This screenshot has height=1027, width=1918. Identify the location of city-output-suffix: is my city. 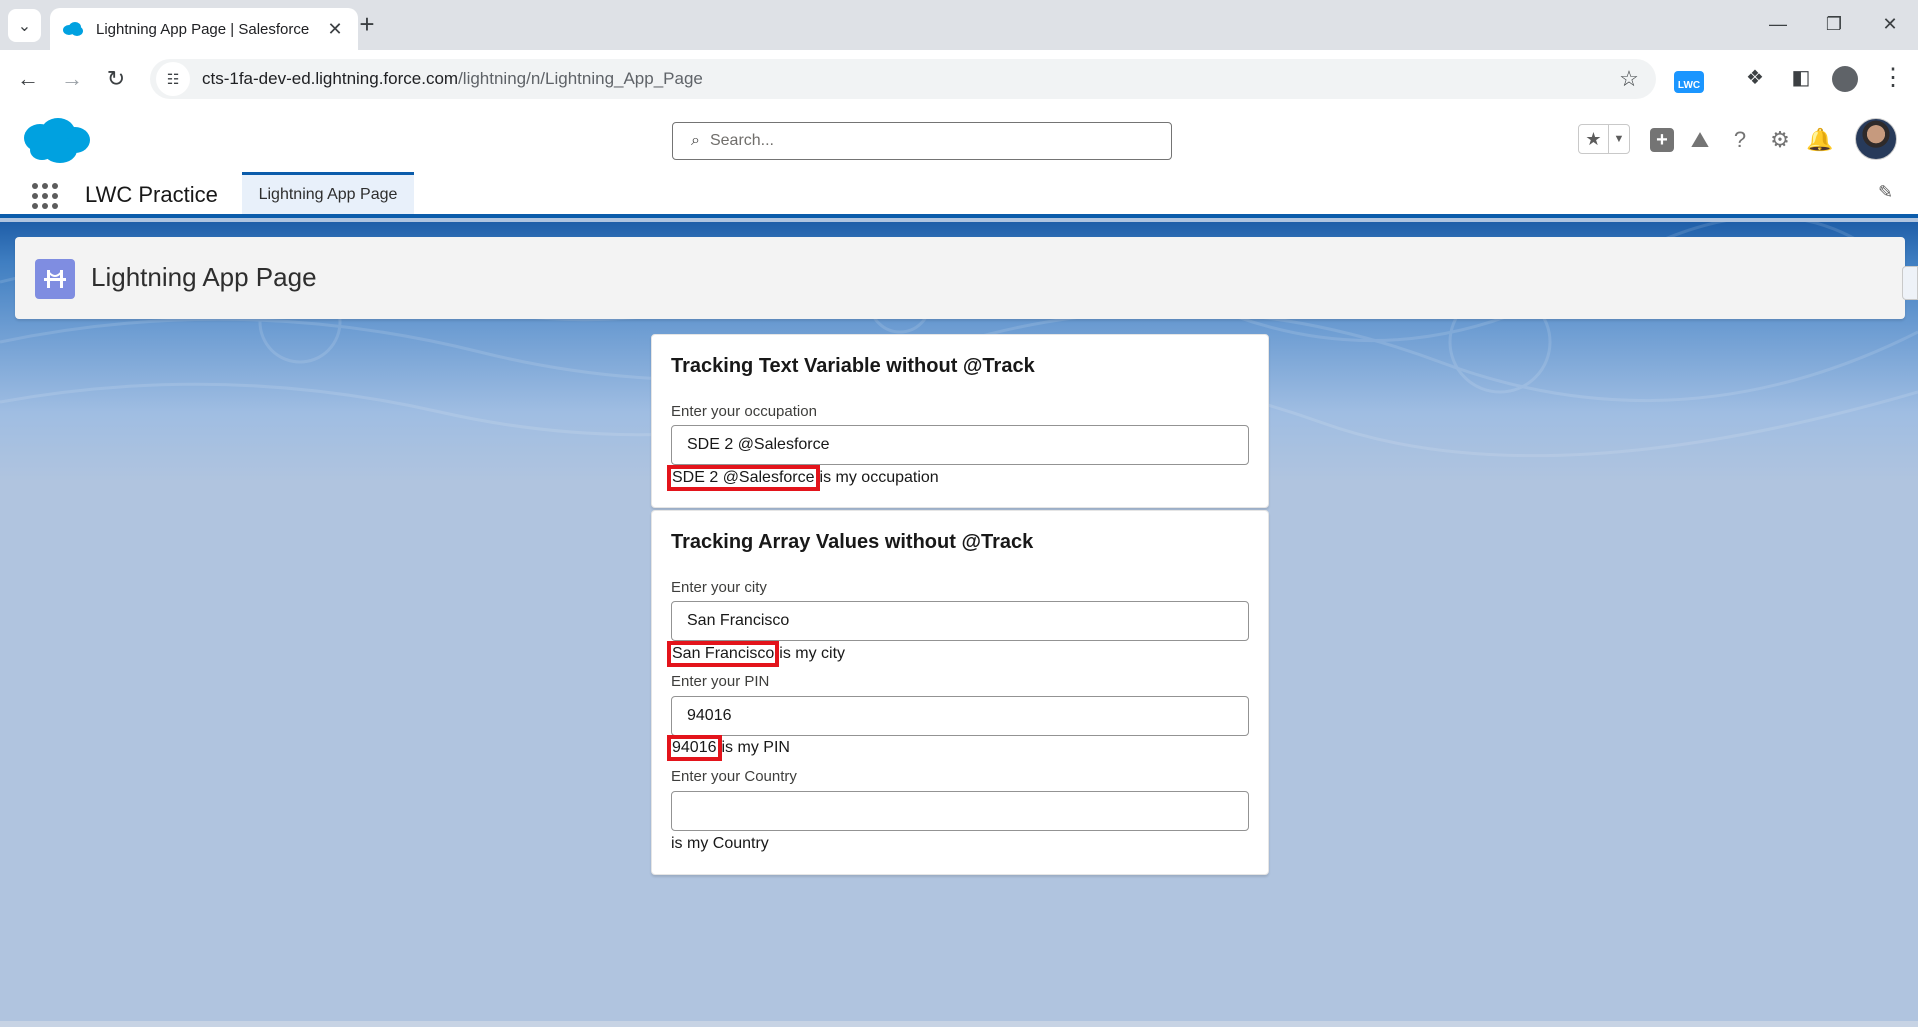
(812, 653).